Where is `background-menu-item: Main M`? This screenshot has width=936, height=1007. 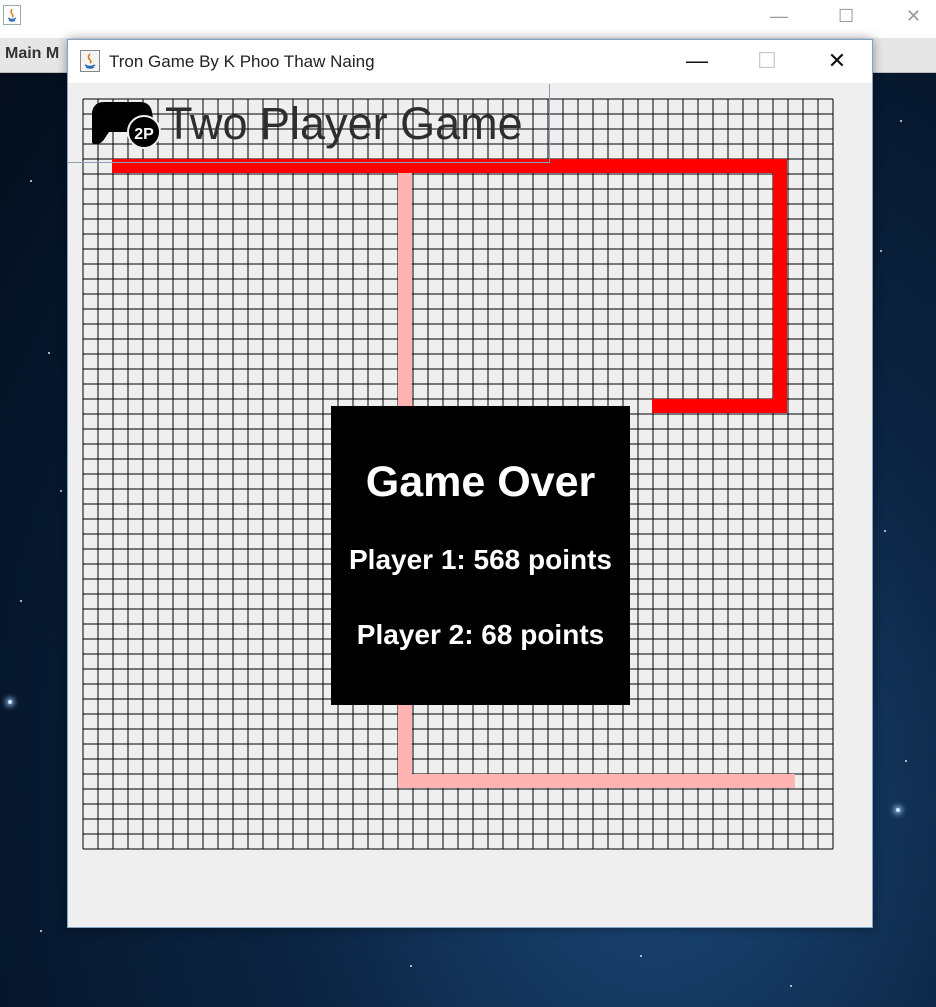
background-menu-item: Main M is located at coordinates (32, 54).